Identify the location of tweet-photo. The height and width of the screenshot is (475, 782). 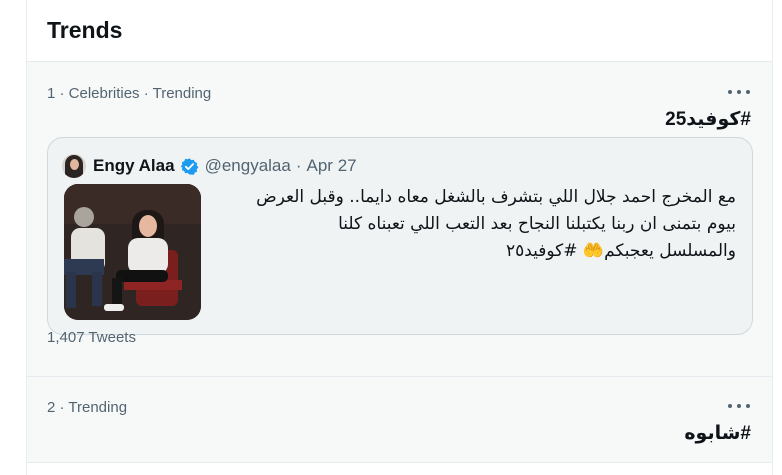
(132, 252).